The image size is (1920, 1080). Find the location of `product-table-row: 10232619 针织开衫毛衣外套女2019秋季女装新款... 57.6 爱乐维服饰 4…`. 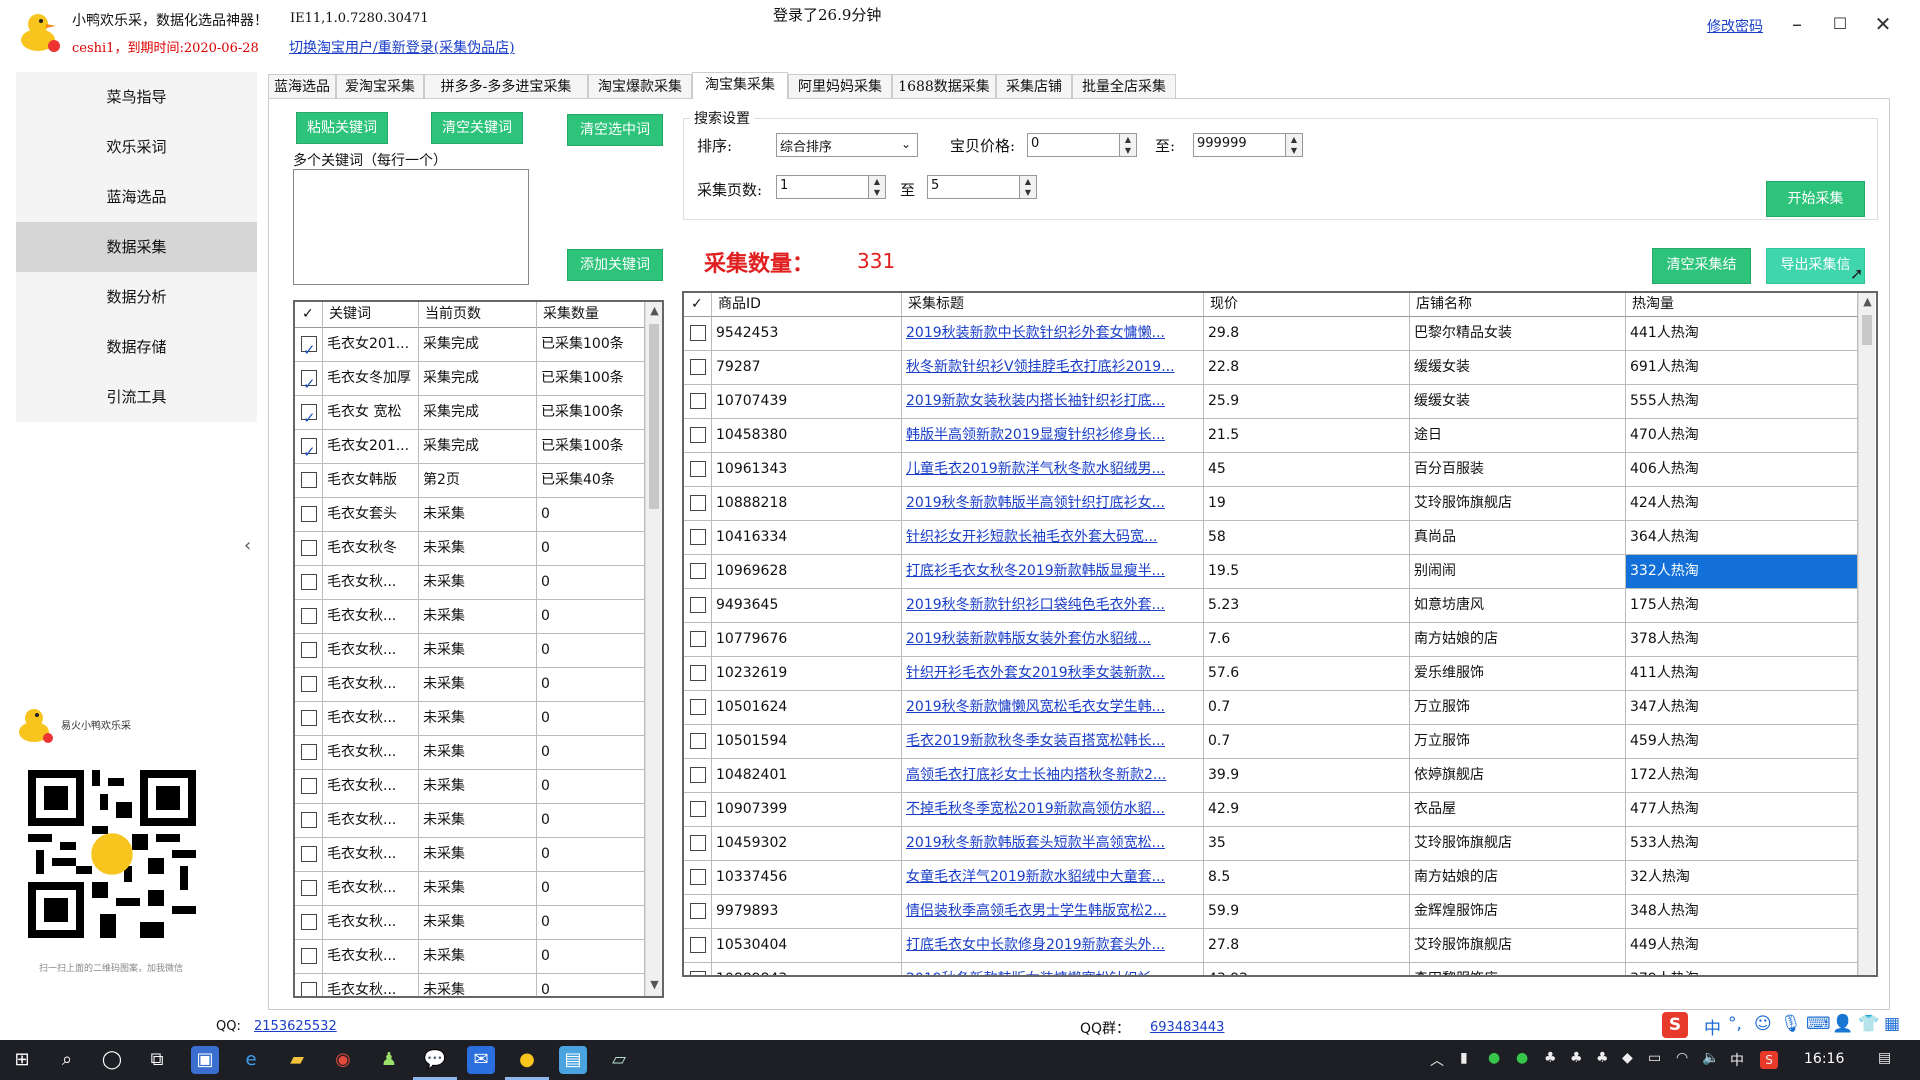

product-table-row: 10232619 针织开衫毛衣外套女2019秋季女装新款... 57.6 爱乐维服饰 4… is located at coordinates (1271, 674).